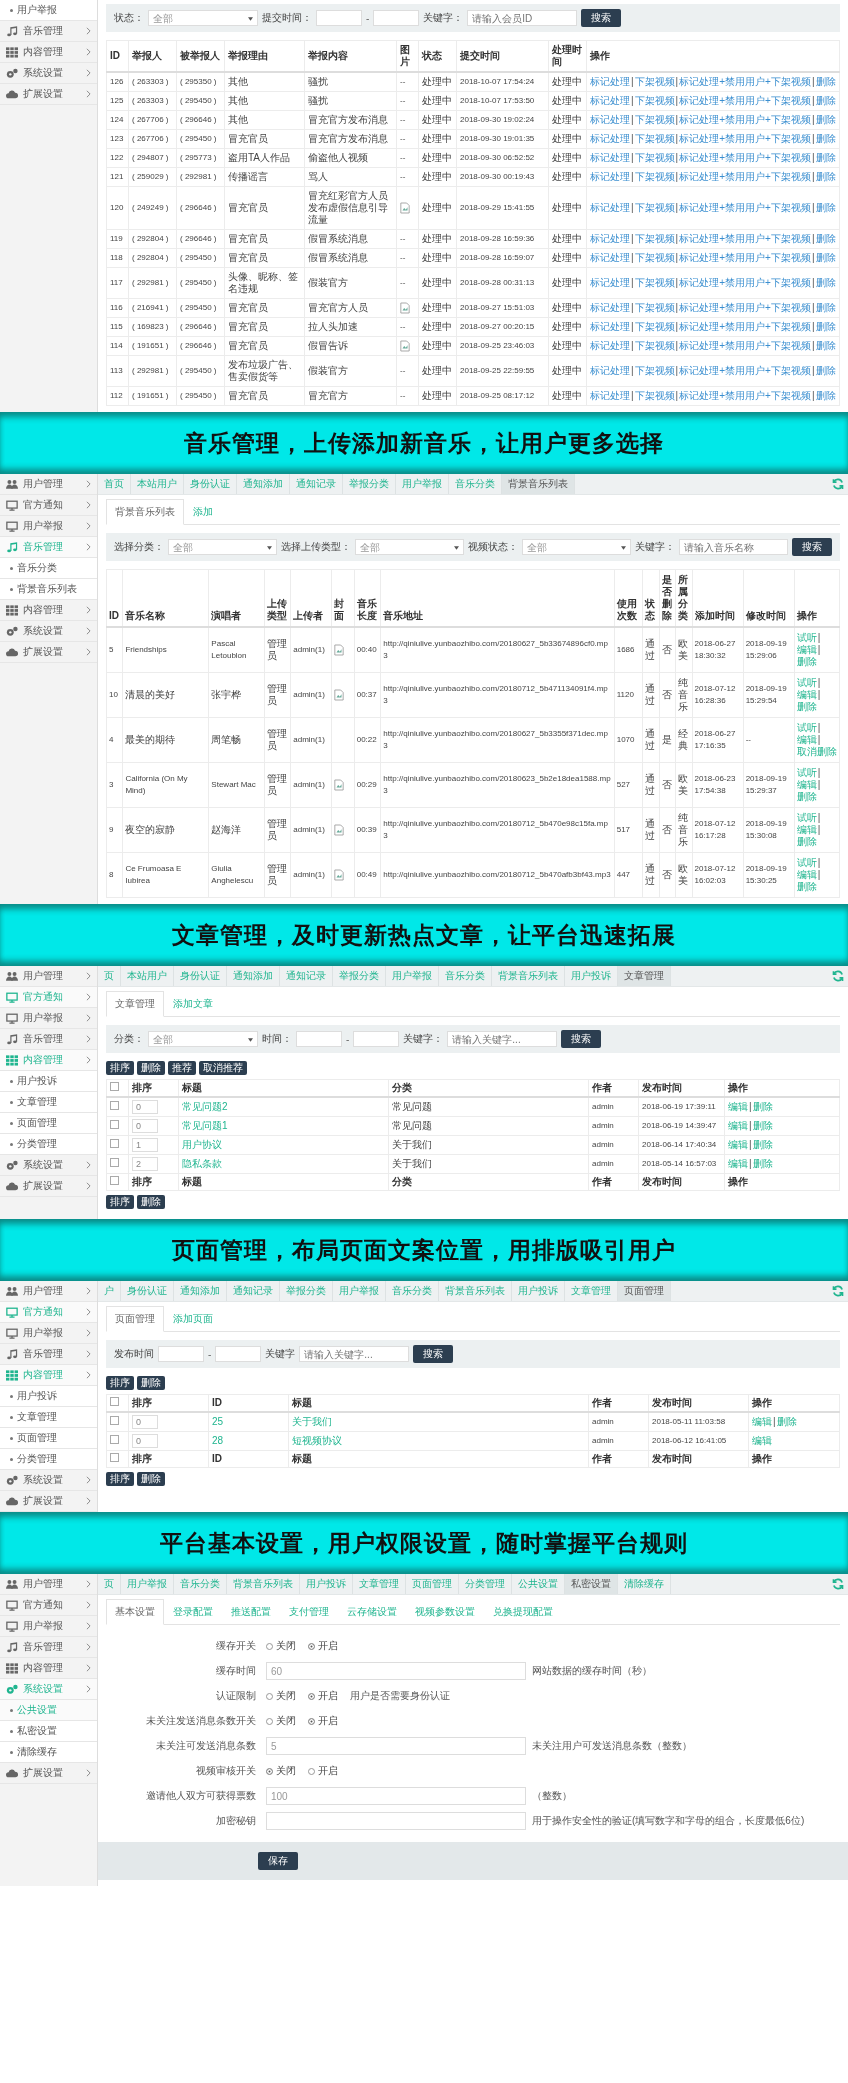 This screenshot has width=848, height=2083. I want to click on sidebar-item: 公共设置, so click(48, 1710).